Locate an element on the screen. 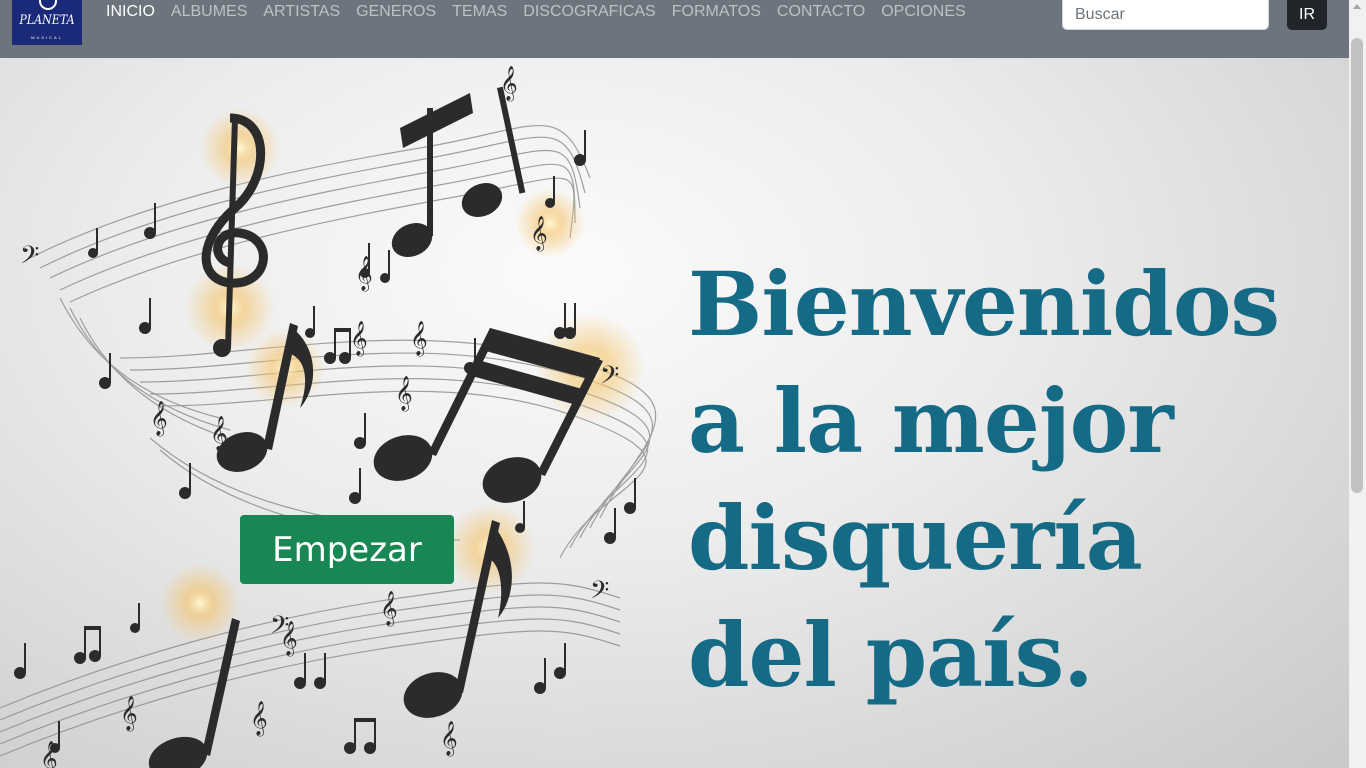 Image resolution: width=1366 pixels, height=768 pixels. brand-name: PLANETA is located at coordinates (47, 20).